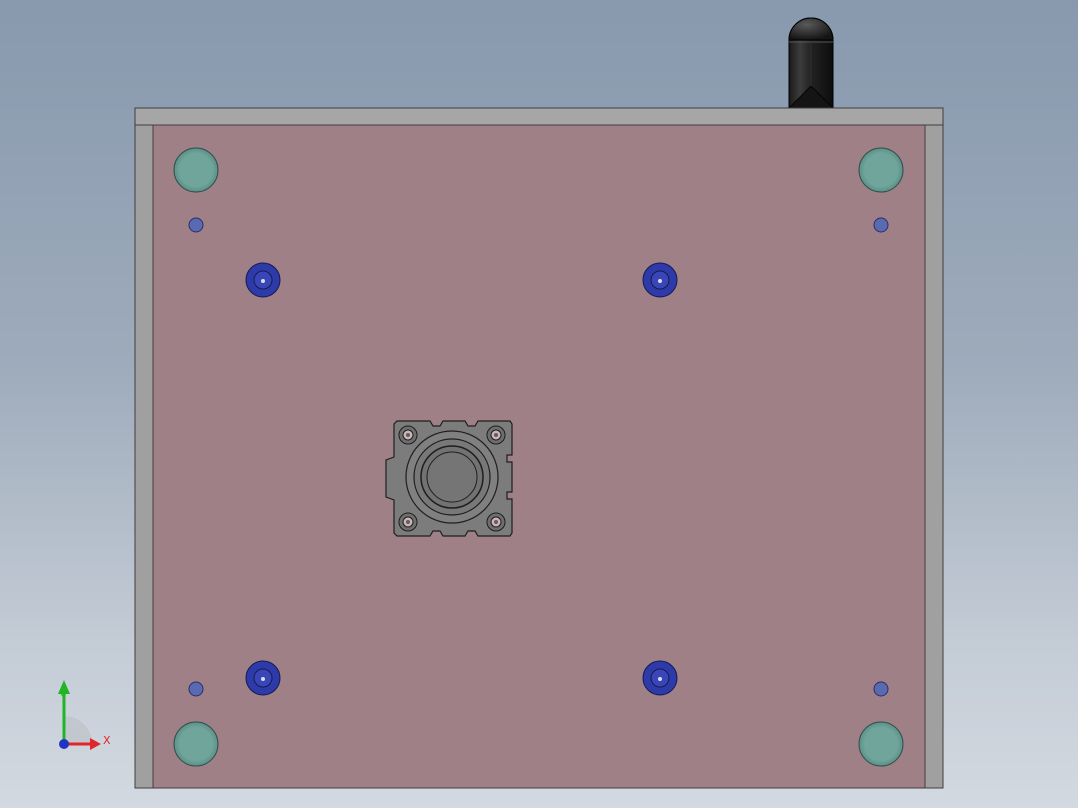 The image size is (1078, 808). What do you see at coordinates (496, 435) in the screenshot?
I see `cylinder-bolt-top-right` at bounding box center [496, 435].